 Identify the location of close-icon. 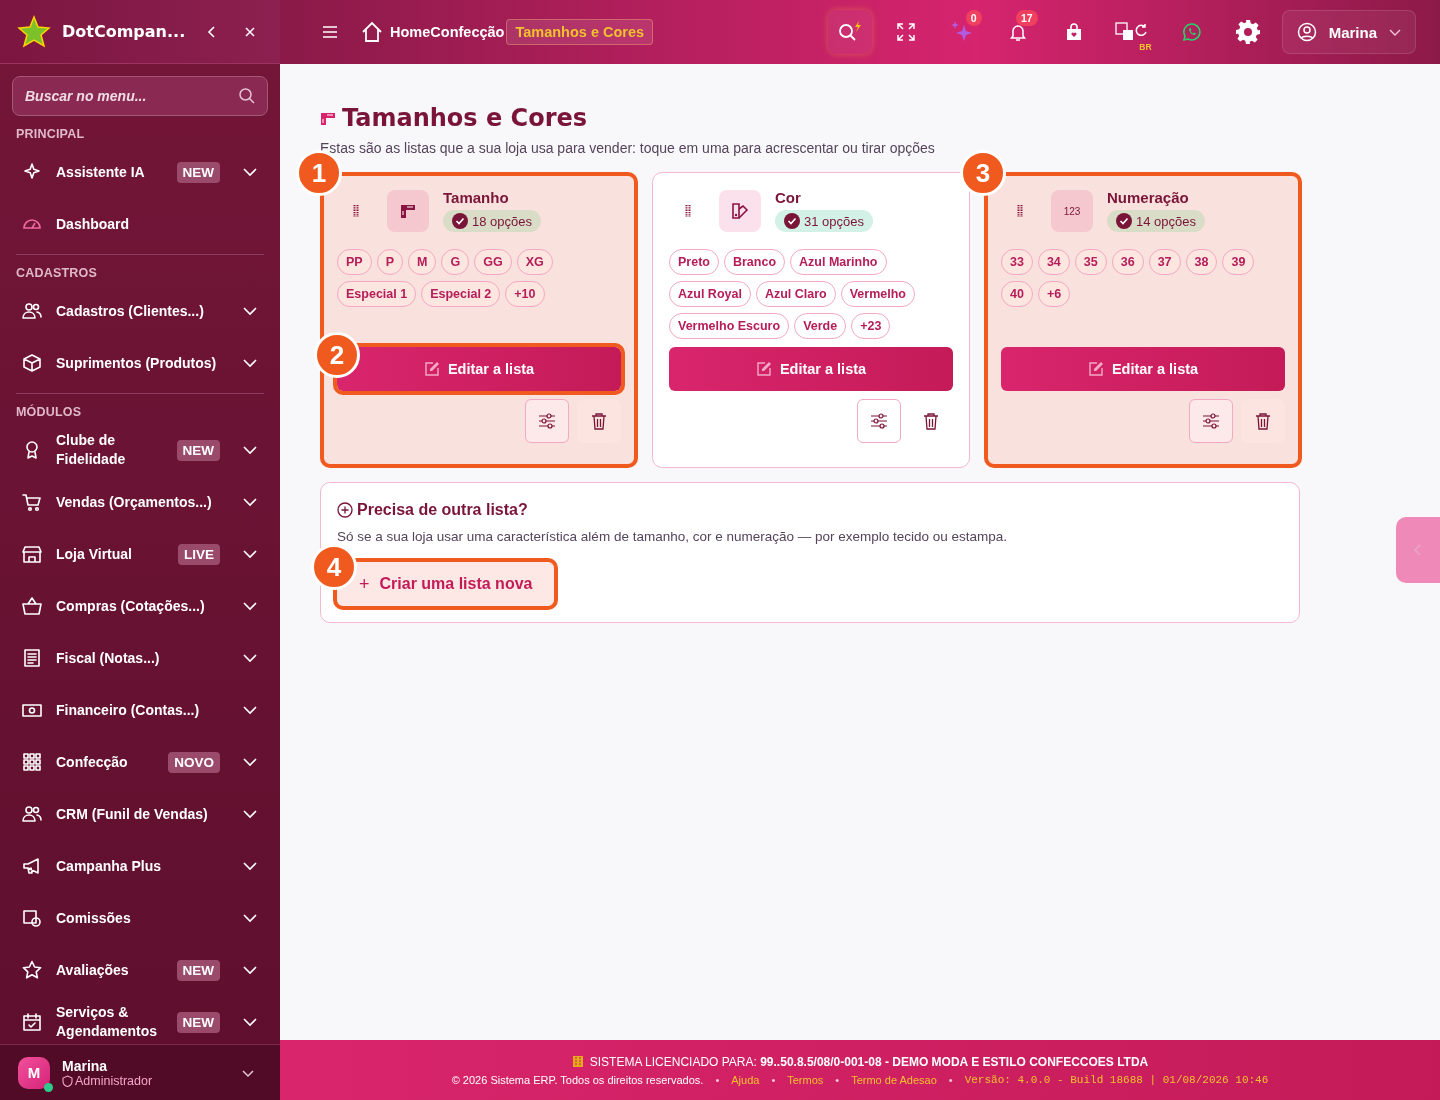
(250, 31).